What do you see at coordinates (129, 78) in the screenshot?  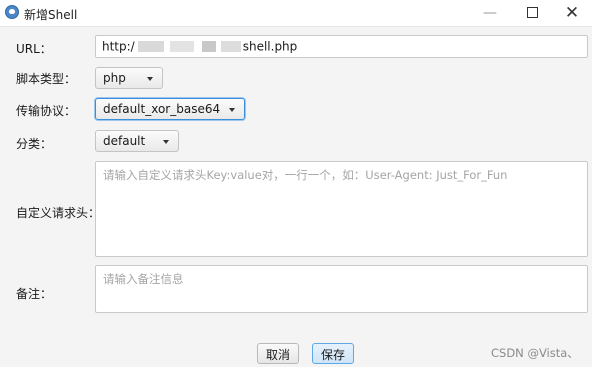 I see `script-type-select: php` at bounding box center [129, 78].